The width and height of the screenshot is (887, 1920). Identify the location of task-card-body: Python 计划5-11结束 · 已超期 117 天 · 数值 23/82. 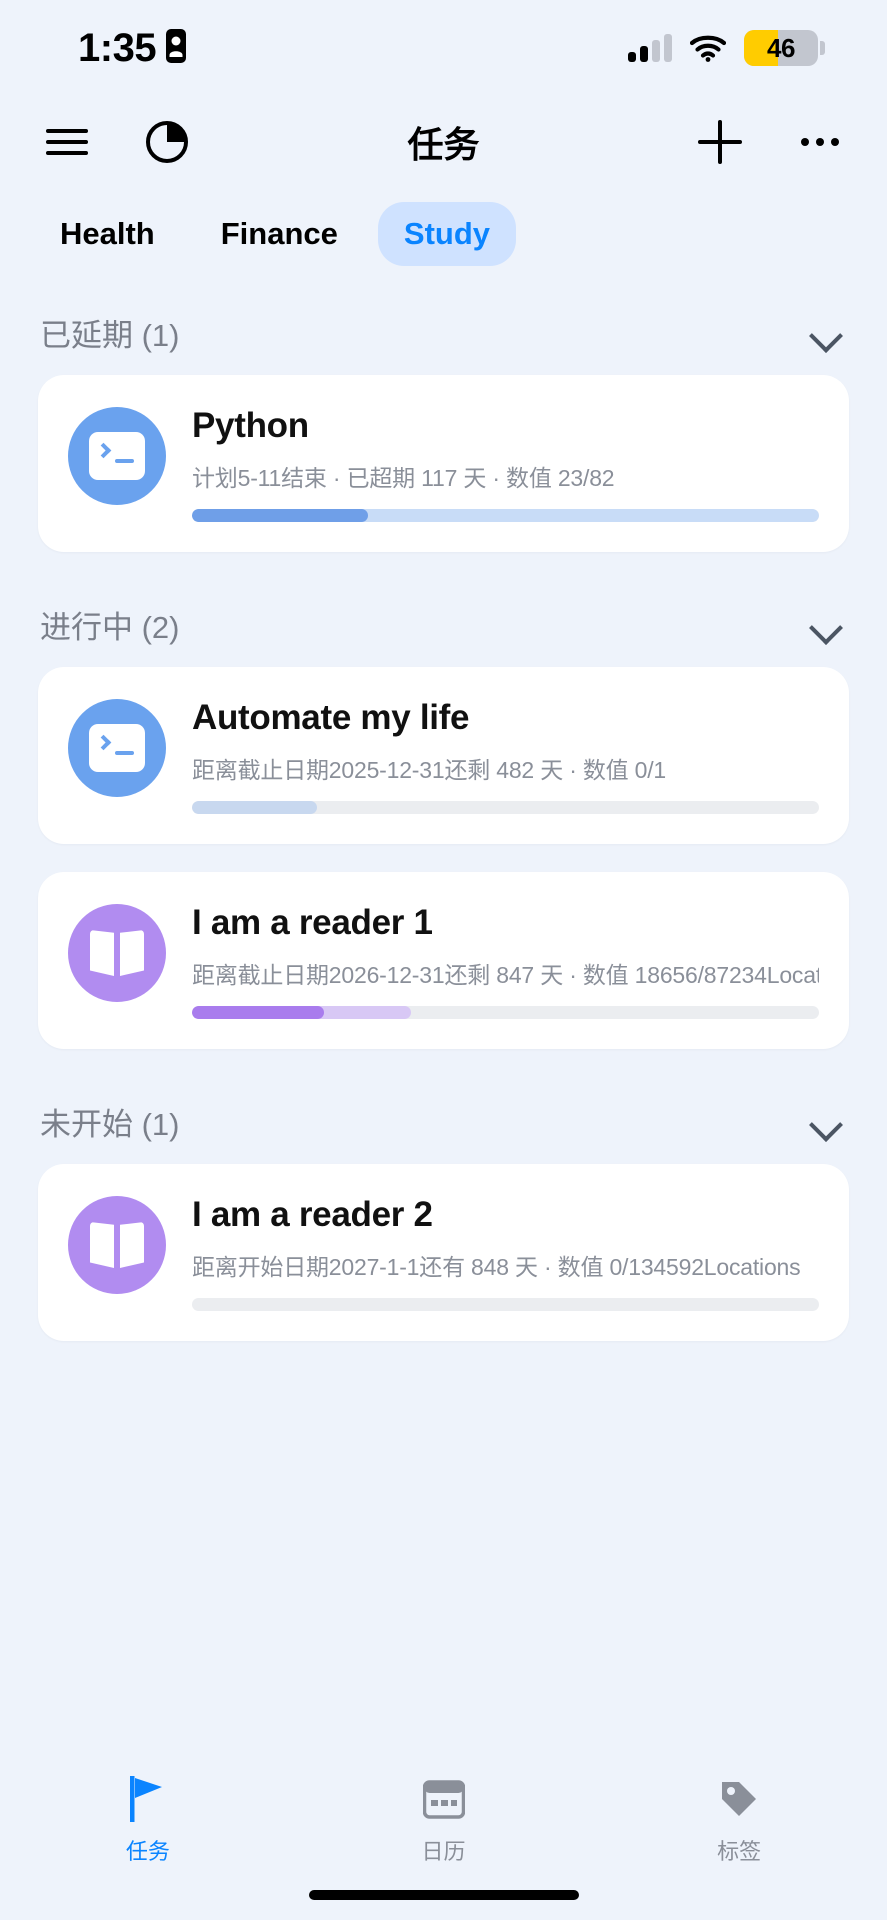
(505, 462).